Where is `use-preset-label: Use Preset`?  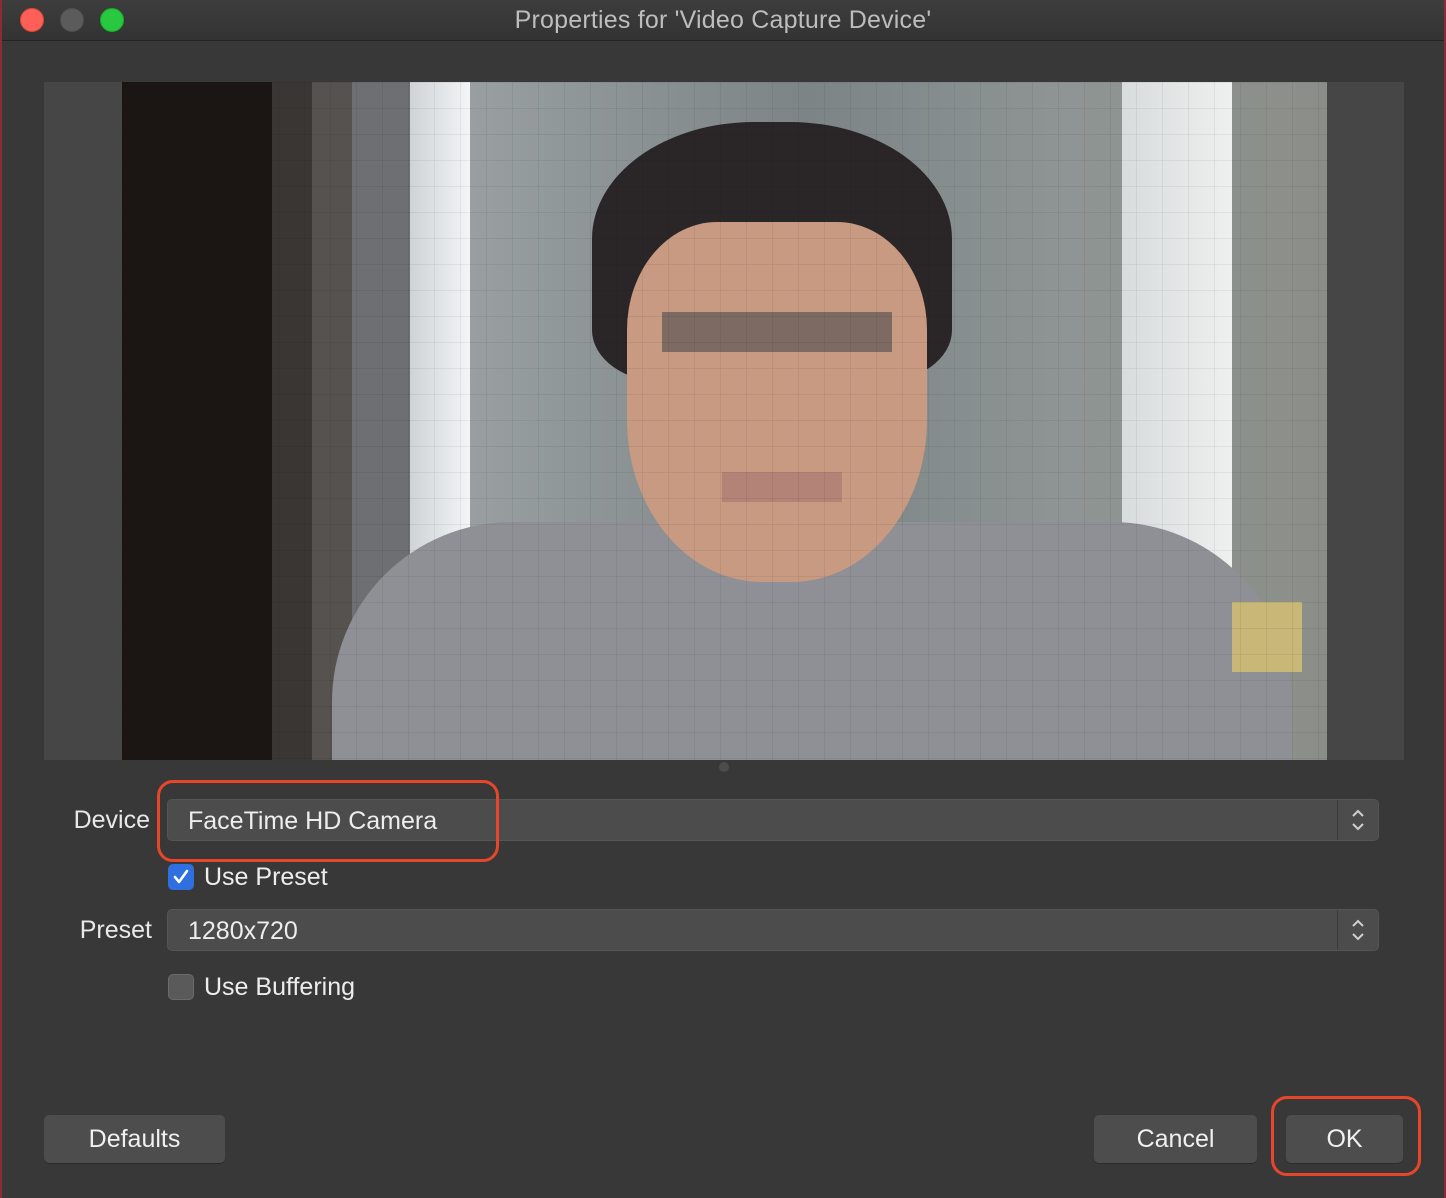 use-preset-label: Use Preset is located at coordinates (266, 876).